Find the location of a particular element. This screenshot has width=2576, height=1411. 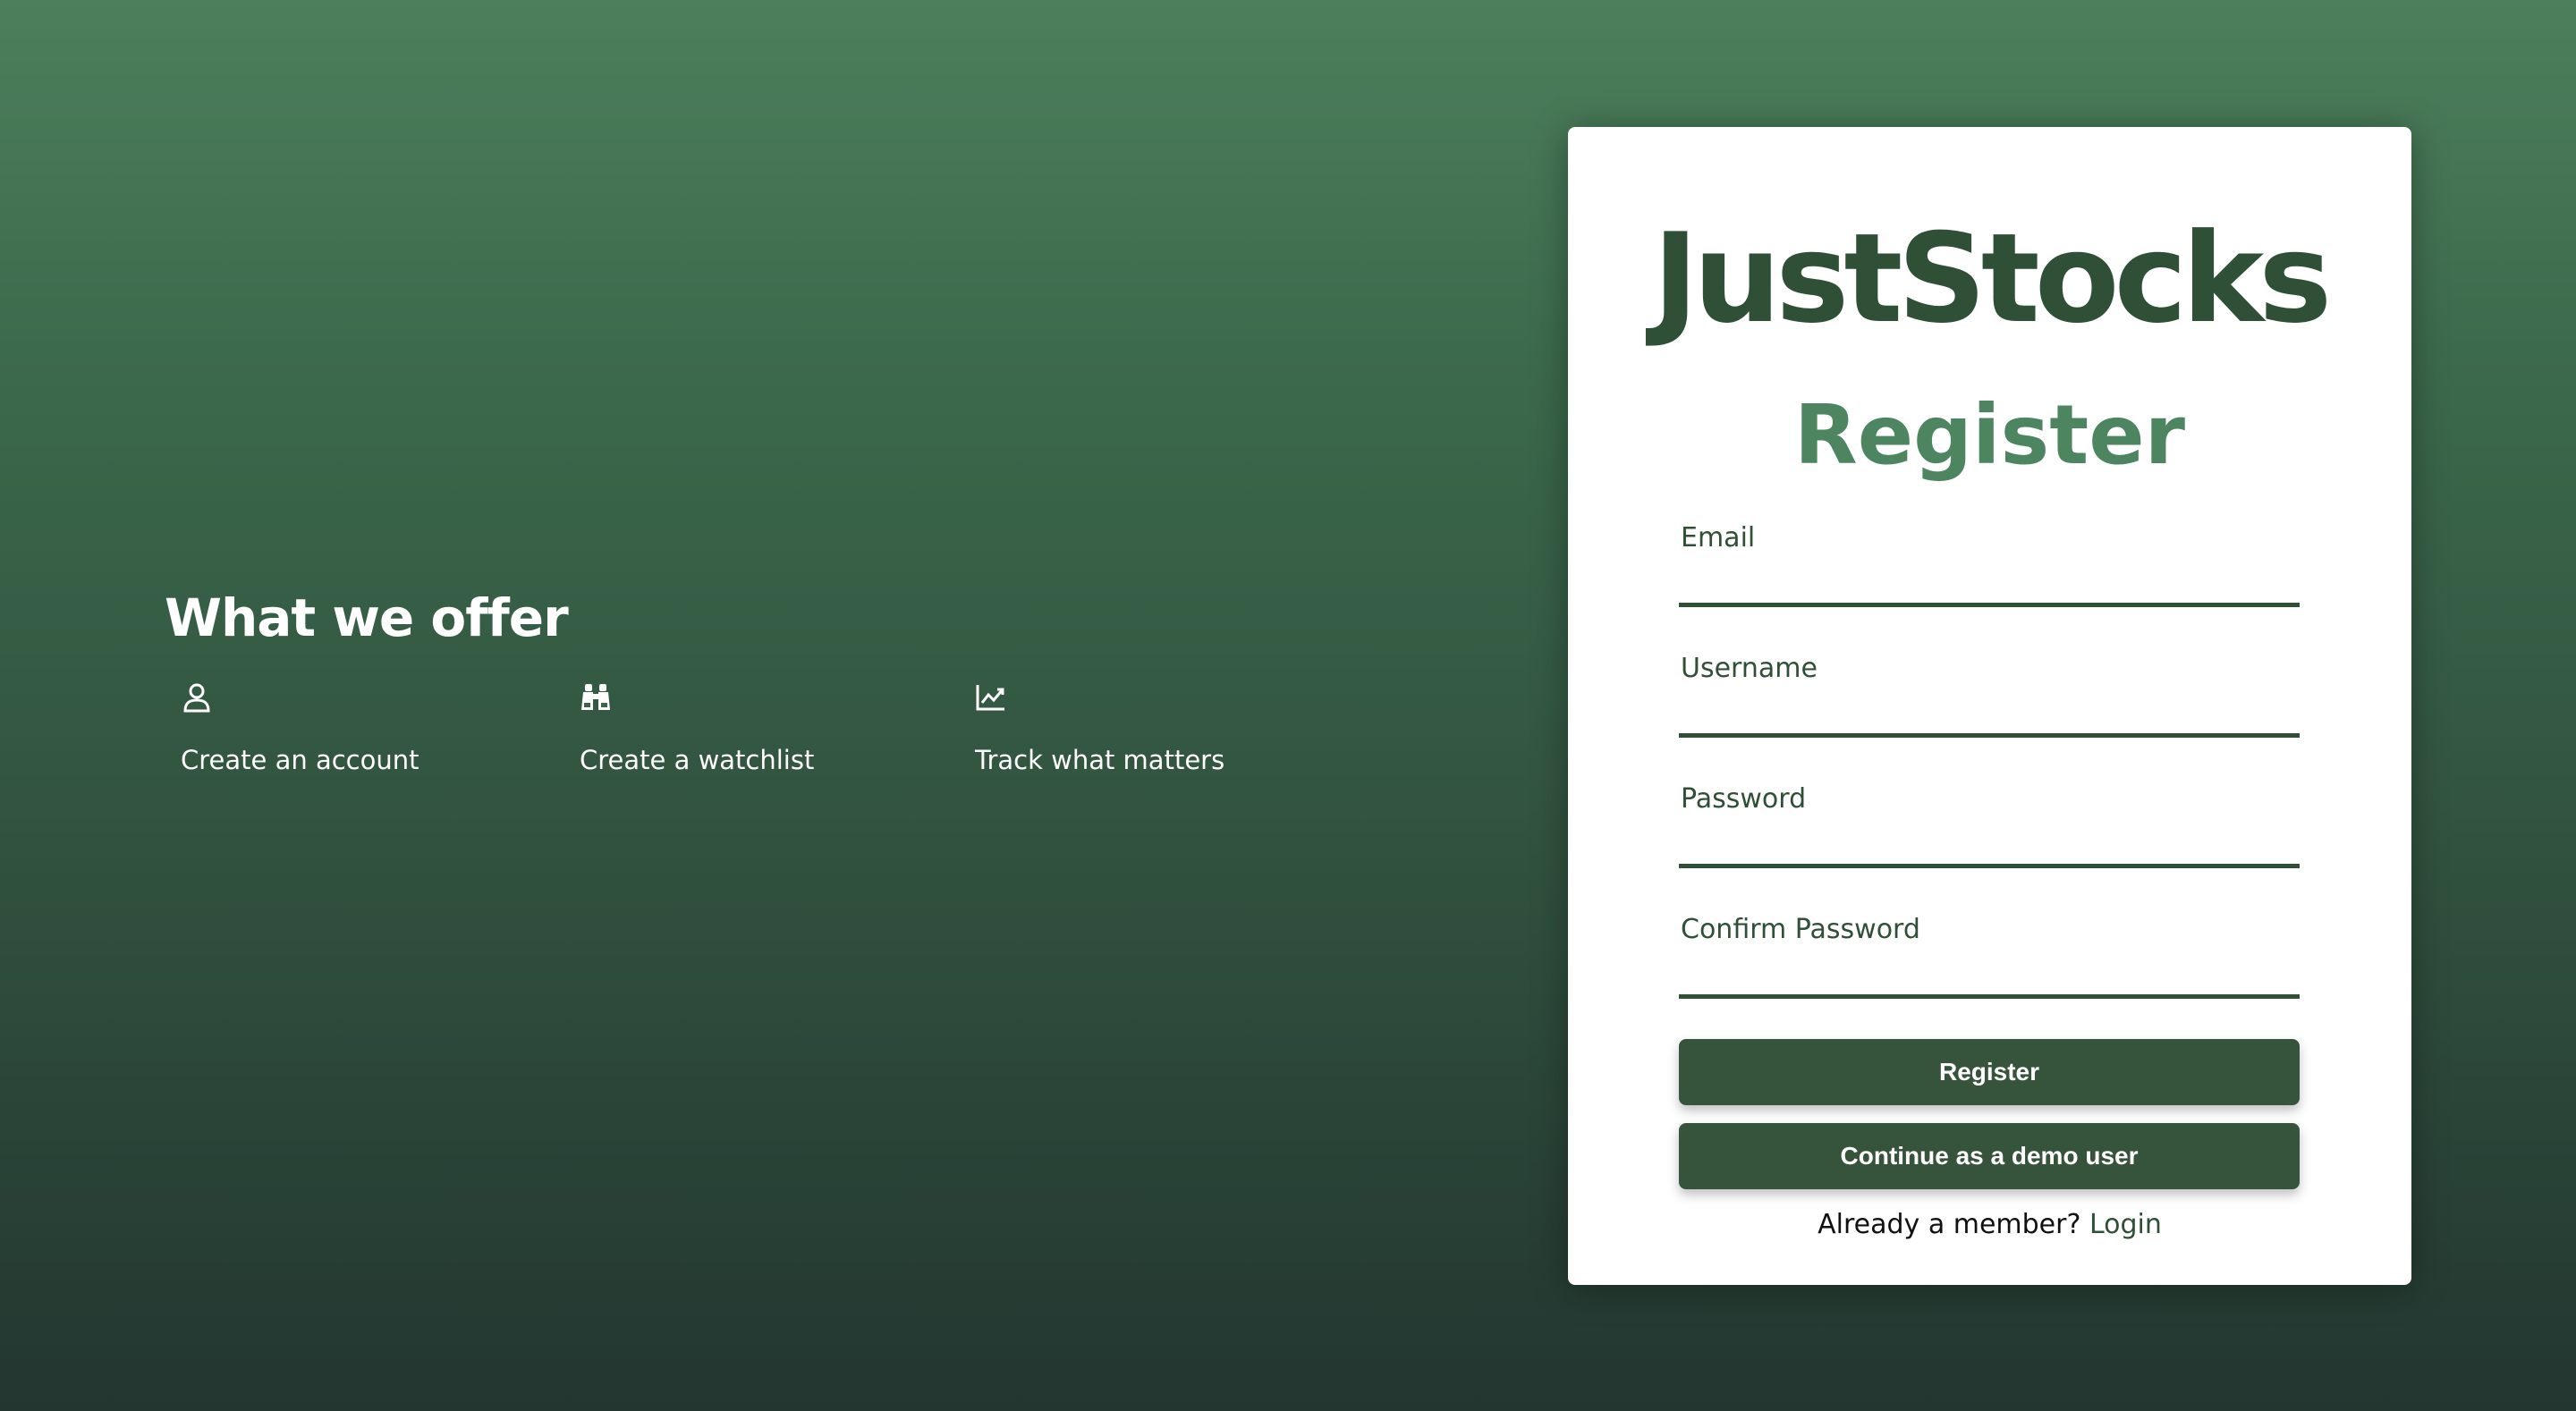

email-field is located at coordinates (1989, 585).